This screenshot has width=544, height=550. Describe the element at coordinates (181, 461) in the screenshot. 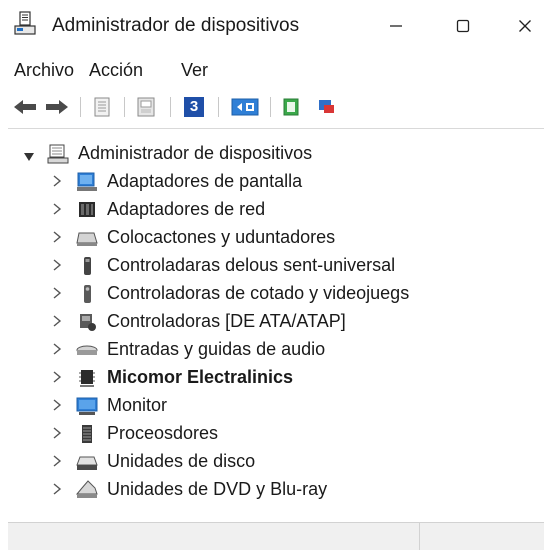

I see `tree-item-label: Unidades de disco` at that location.